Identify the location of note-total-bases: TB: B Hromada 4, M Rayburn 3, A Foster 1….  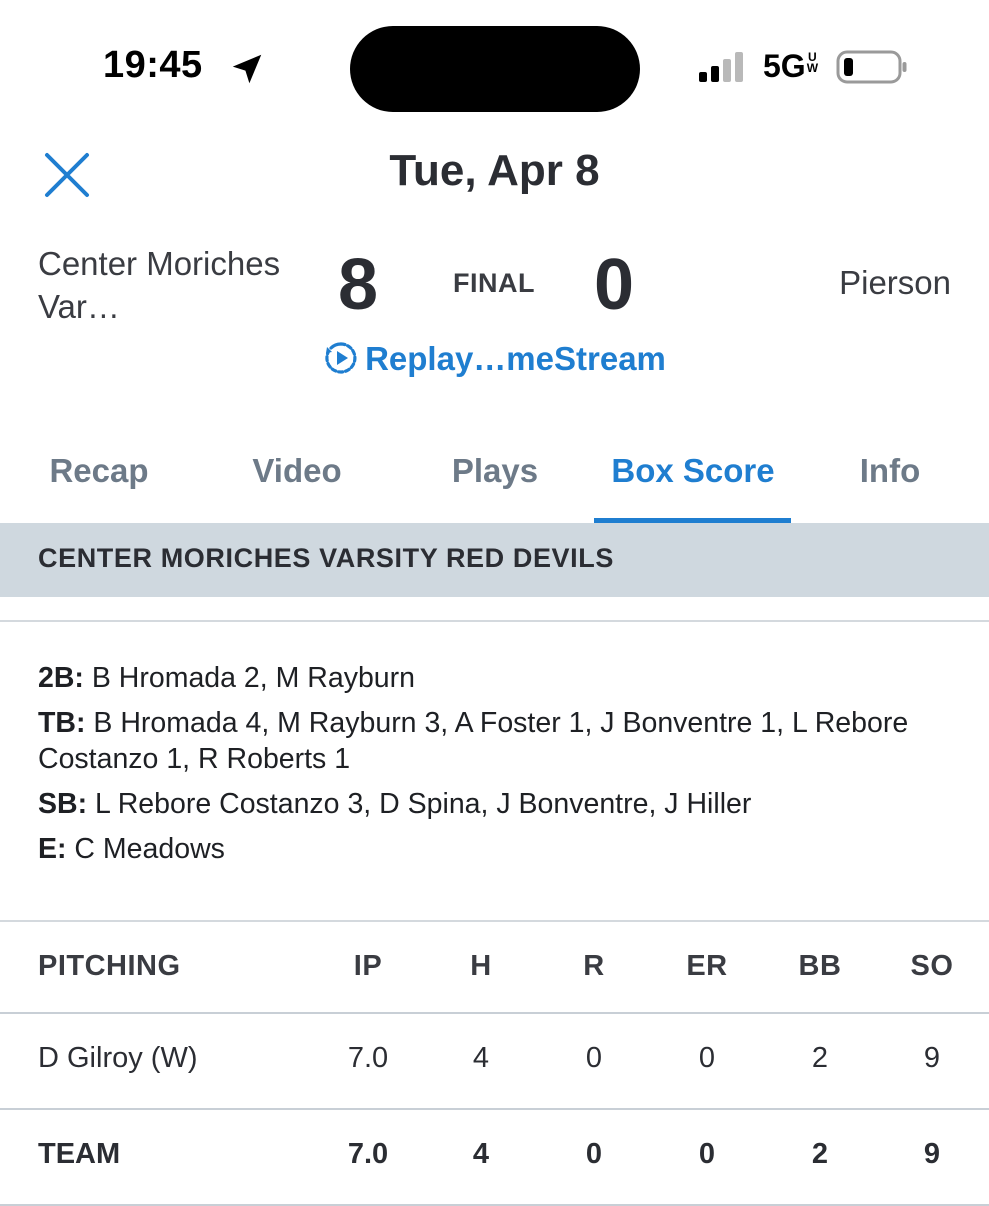
(488, 741).